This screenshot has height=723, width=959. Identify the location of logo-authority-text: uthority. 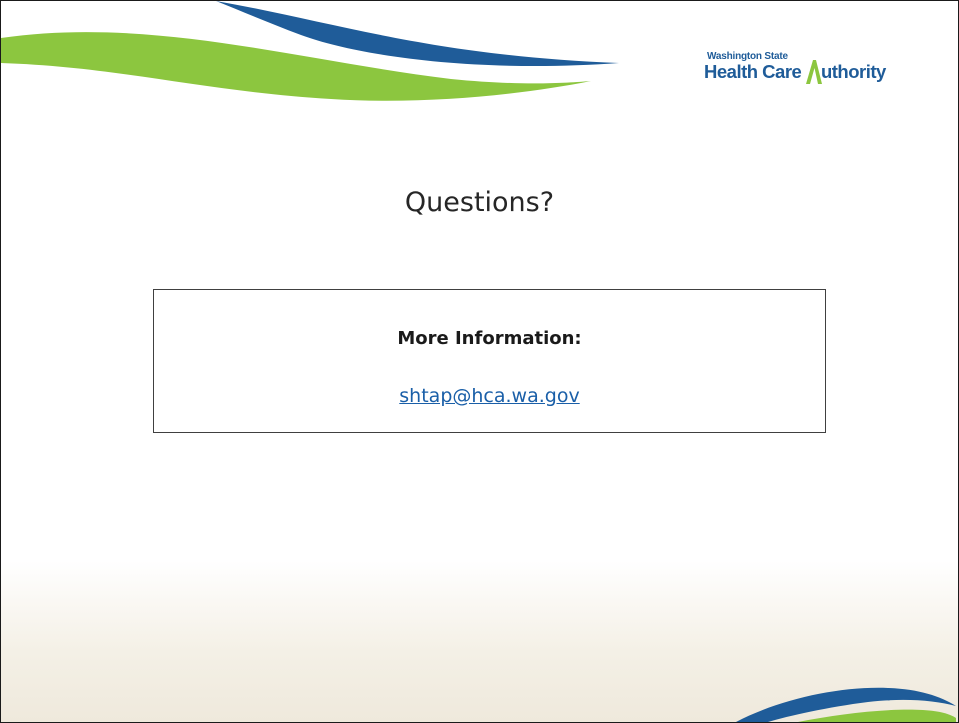
(853, 71).